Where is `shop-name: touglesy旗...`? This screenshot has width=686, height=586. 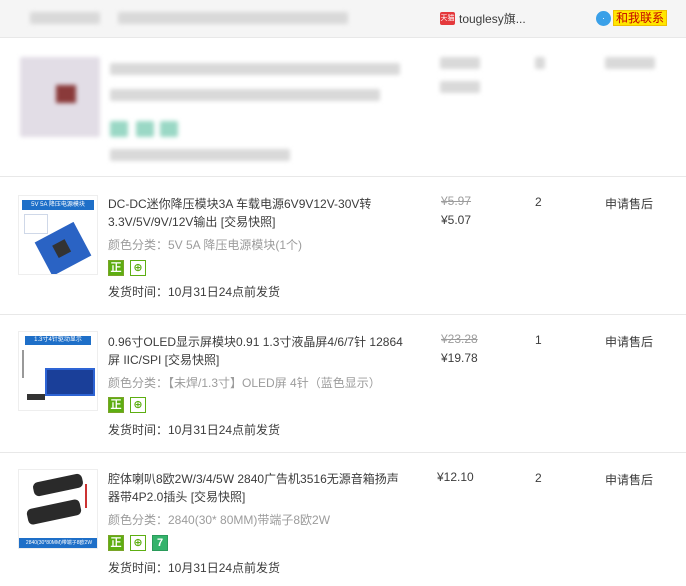
shop-name: touglesy旗... is located at coordinates (492, 18).